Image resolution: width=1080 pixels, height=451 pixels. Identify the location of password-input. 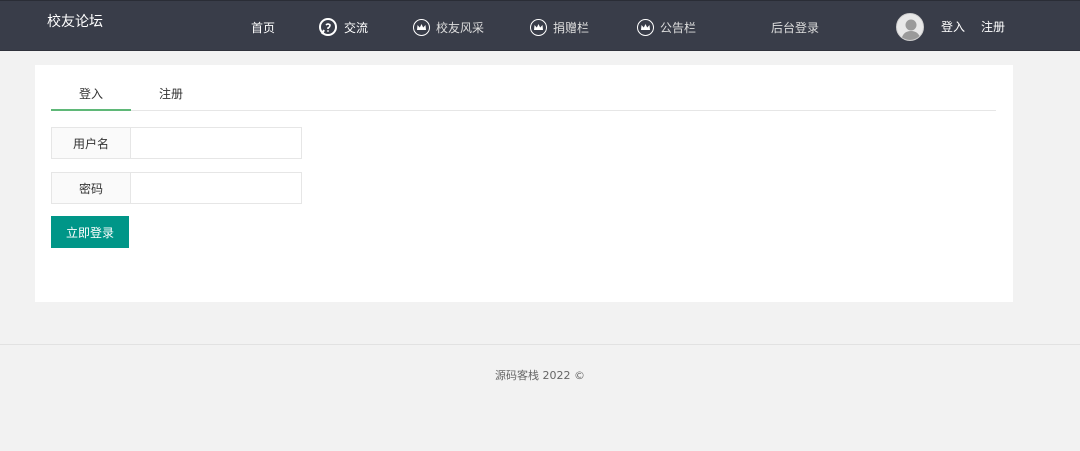
(216, 188).